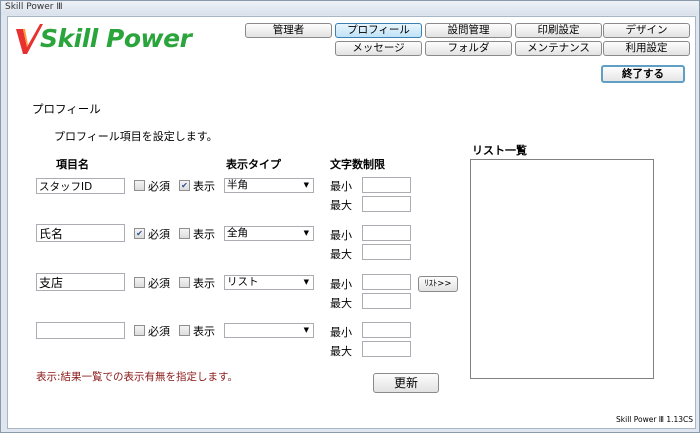 The height and width of the screenshot is (433, 700). Describe the element at coordinates (386, 301) in the screenshot. I see `row3-max-input` at that location.